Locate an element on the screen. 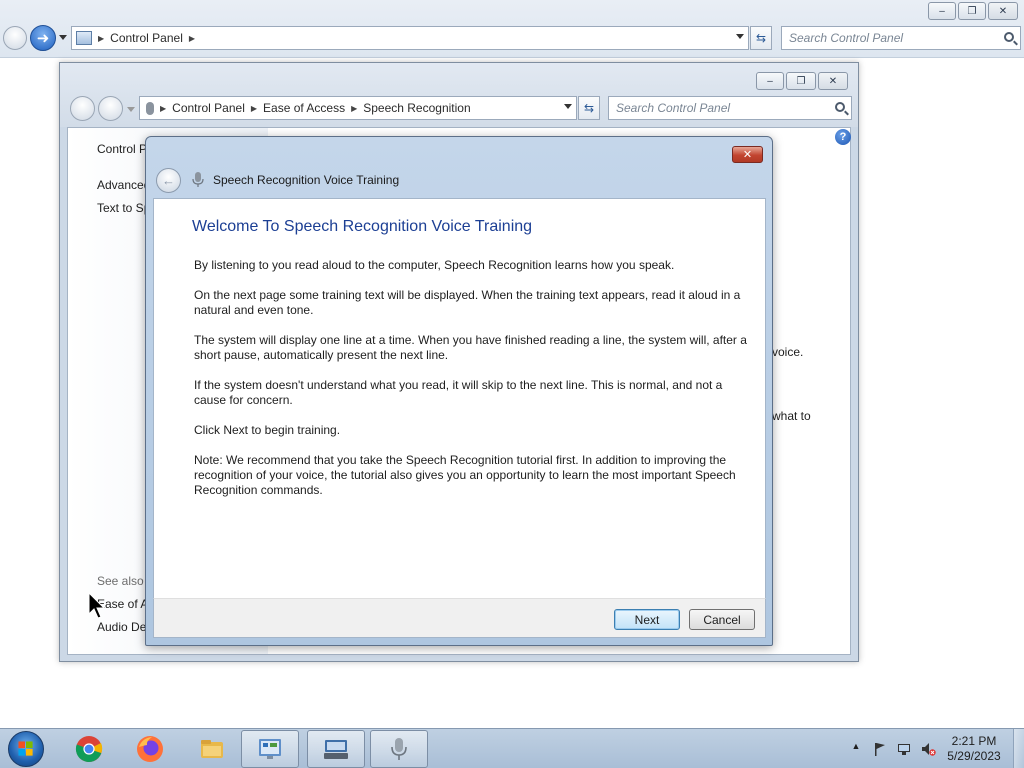 This screenshot has width=1024, height=768. speech-recognition-icon is located at coordinates (399, 749).